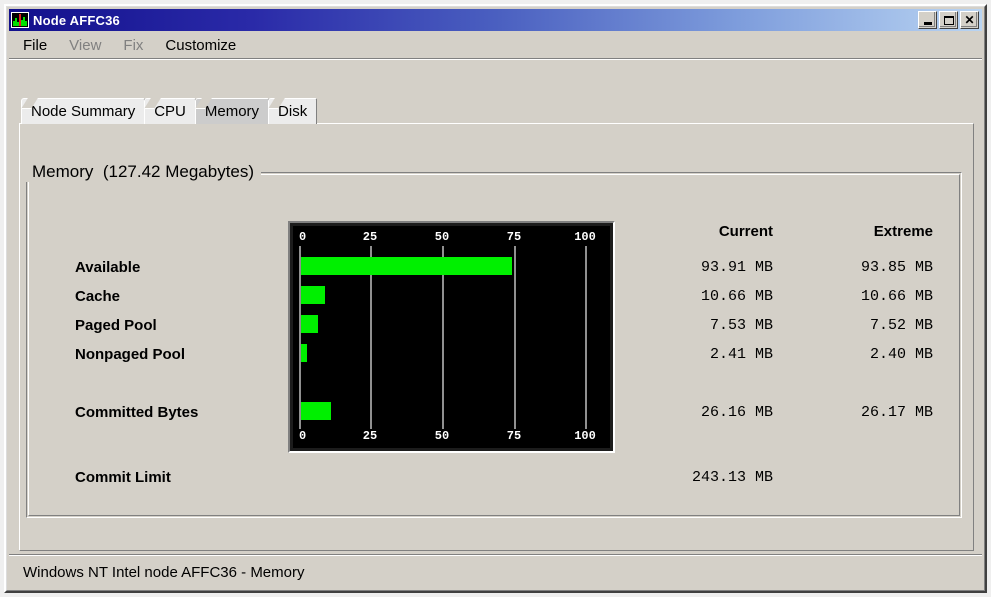 Image resolution: width=991 pixels, height=597 pixels. I want to click on close-icon: ✕, so click(969, 20).